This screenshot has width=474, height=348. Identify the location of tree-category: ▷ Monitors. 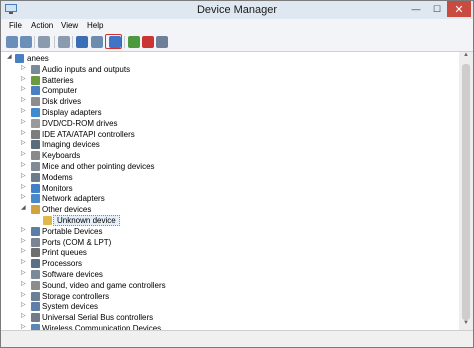
(230, 188).